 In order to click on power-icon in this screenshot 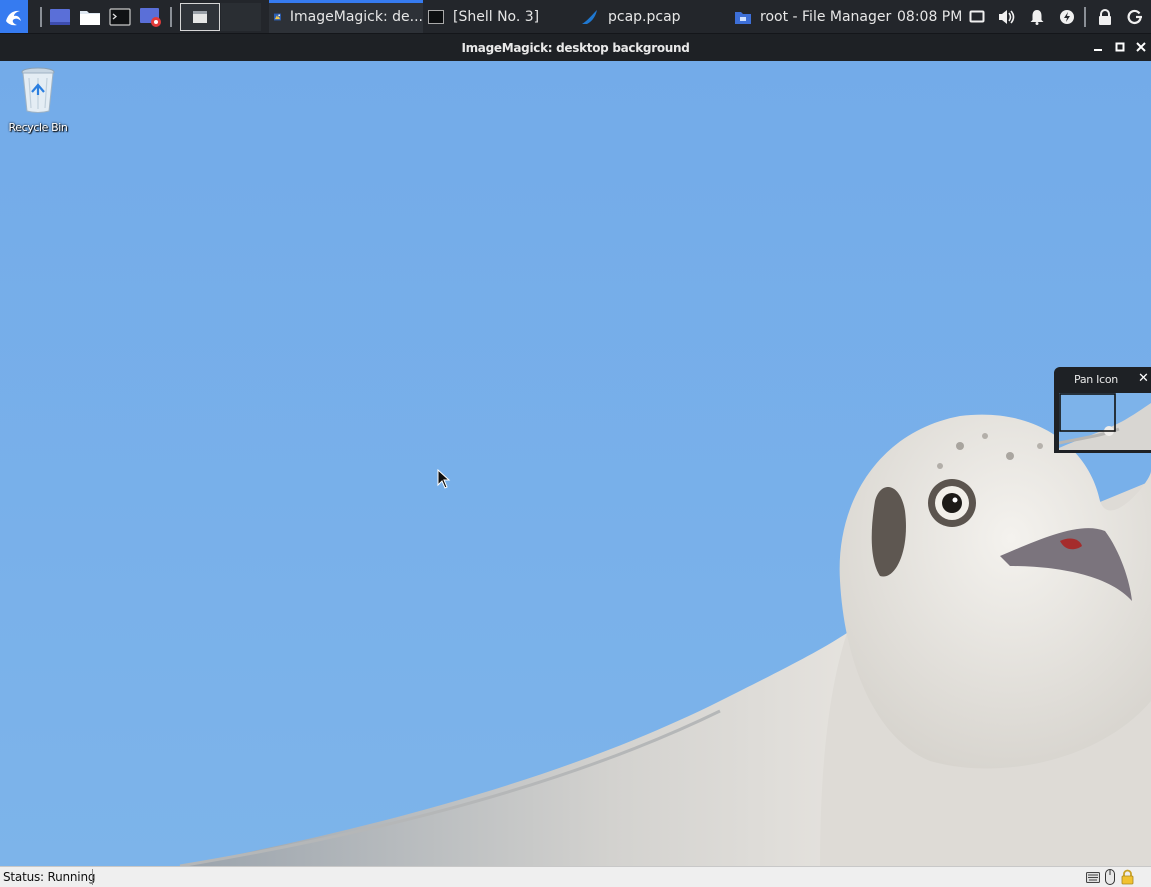, I will do `click(1067, 16)`.